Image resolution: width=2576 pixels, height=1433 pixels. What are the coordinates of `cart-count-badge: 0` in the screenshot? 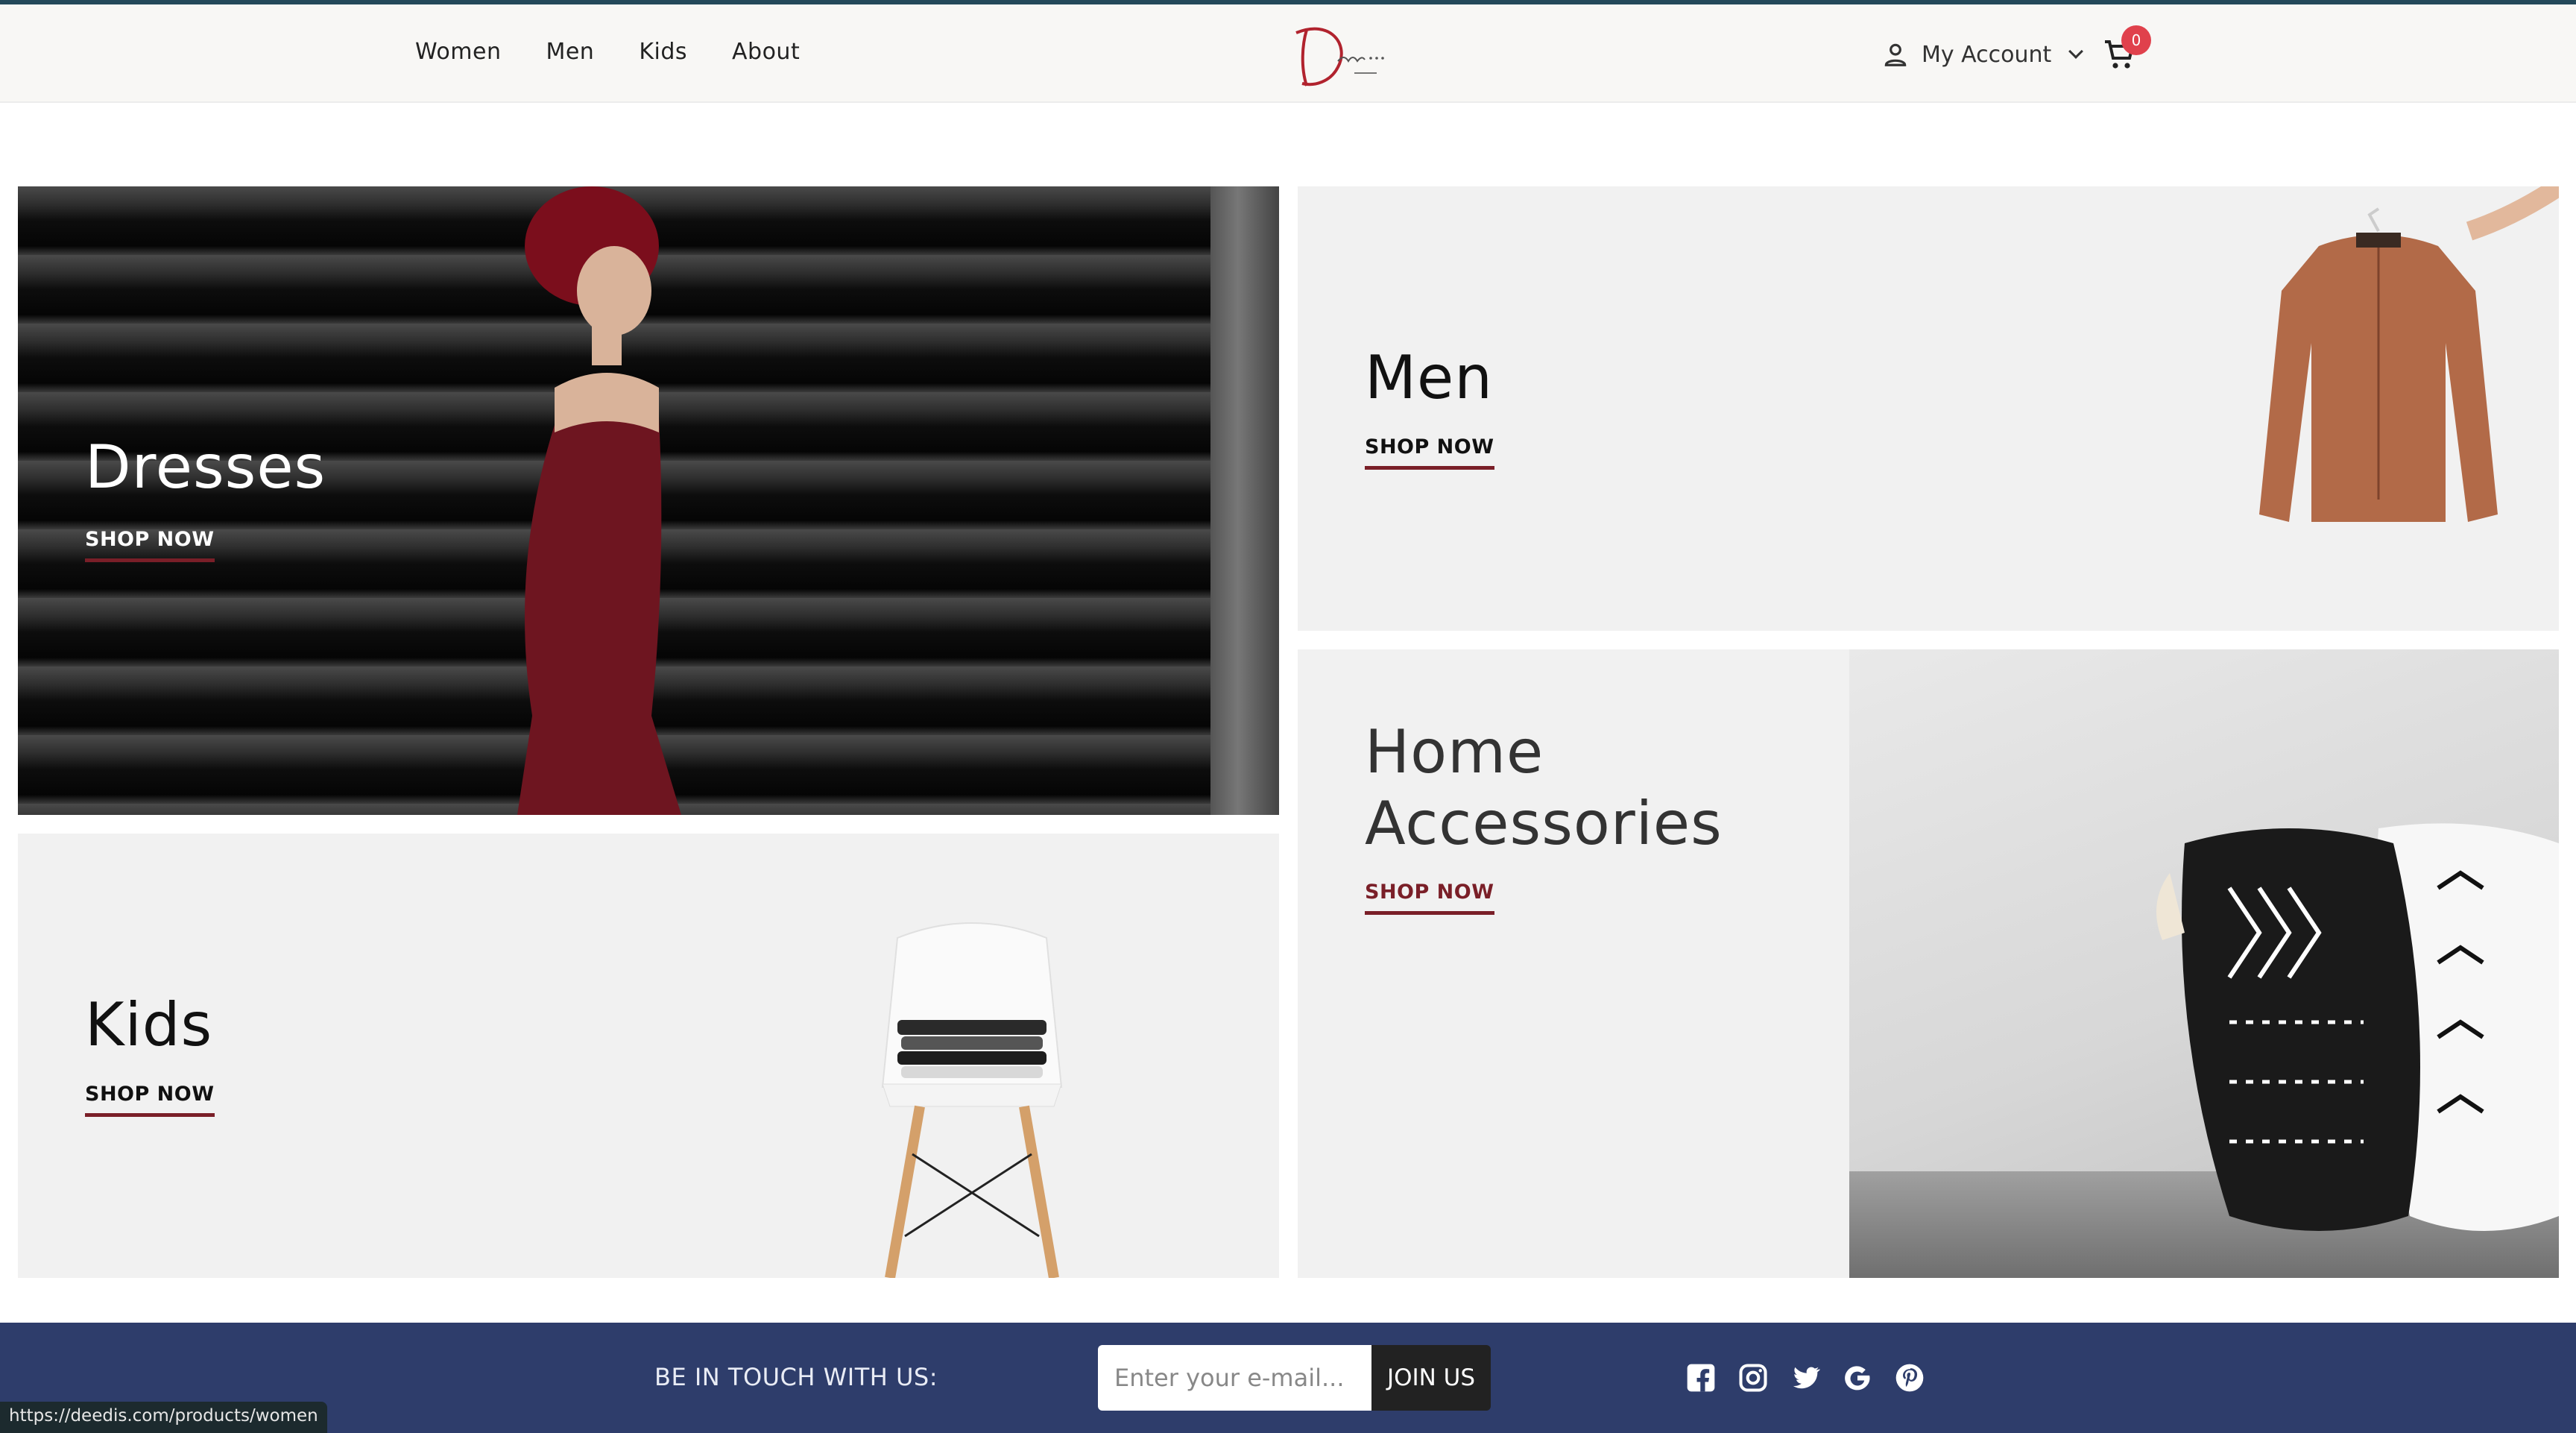 It's located at (2136, 40).